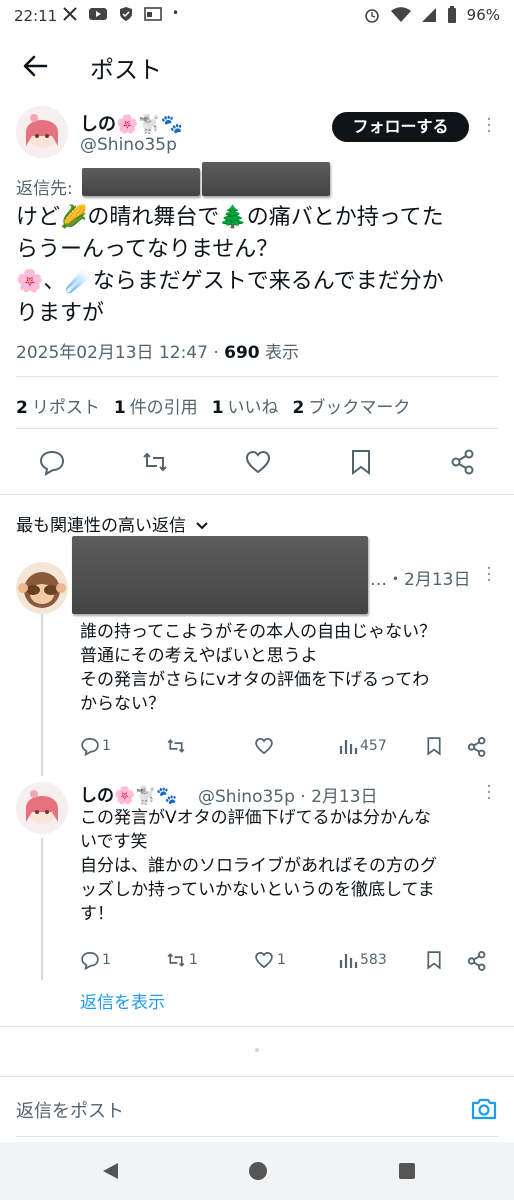  Describe the element at coordinates (202, 526) in the screenshot. I see `chevron-down-icon` at that location.